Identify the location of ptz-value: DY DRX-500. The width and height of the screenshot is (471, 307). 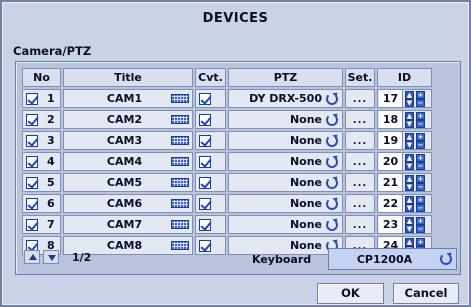
(285, 98).